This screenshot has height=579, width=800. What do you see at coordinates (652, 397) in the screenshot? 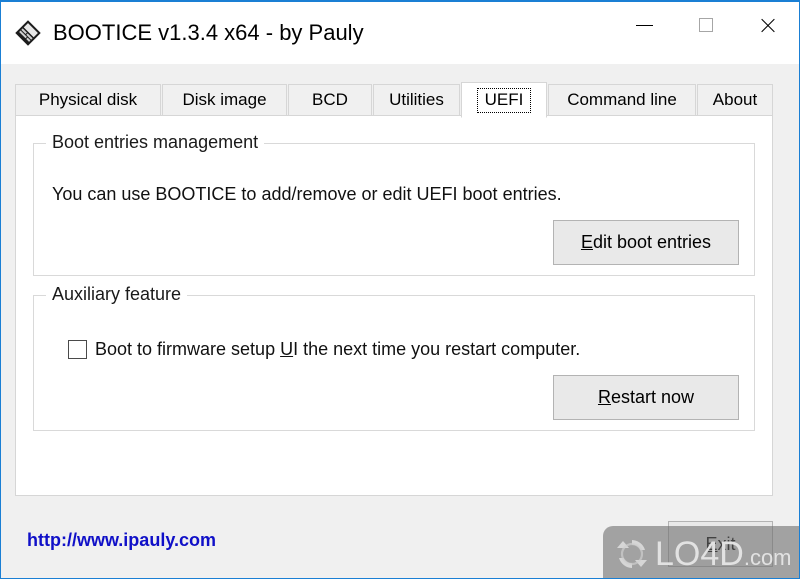
I see `restart-now-label: estart now` at bounding box center [652, 397].